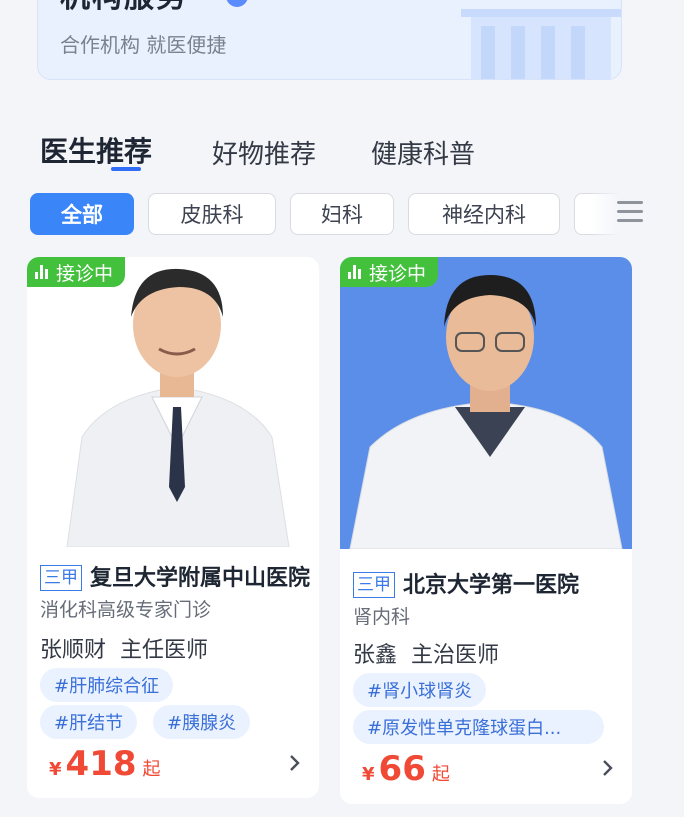 The image size is (684, 817). I want to click on filter-chip-neurology: 神经内科, so click(484, 214).